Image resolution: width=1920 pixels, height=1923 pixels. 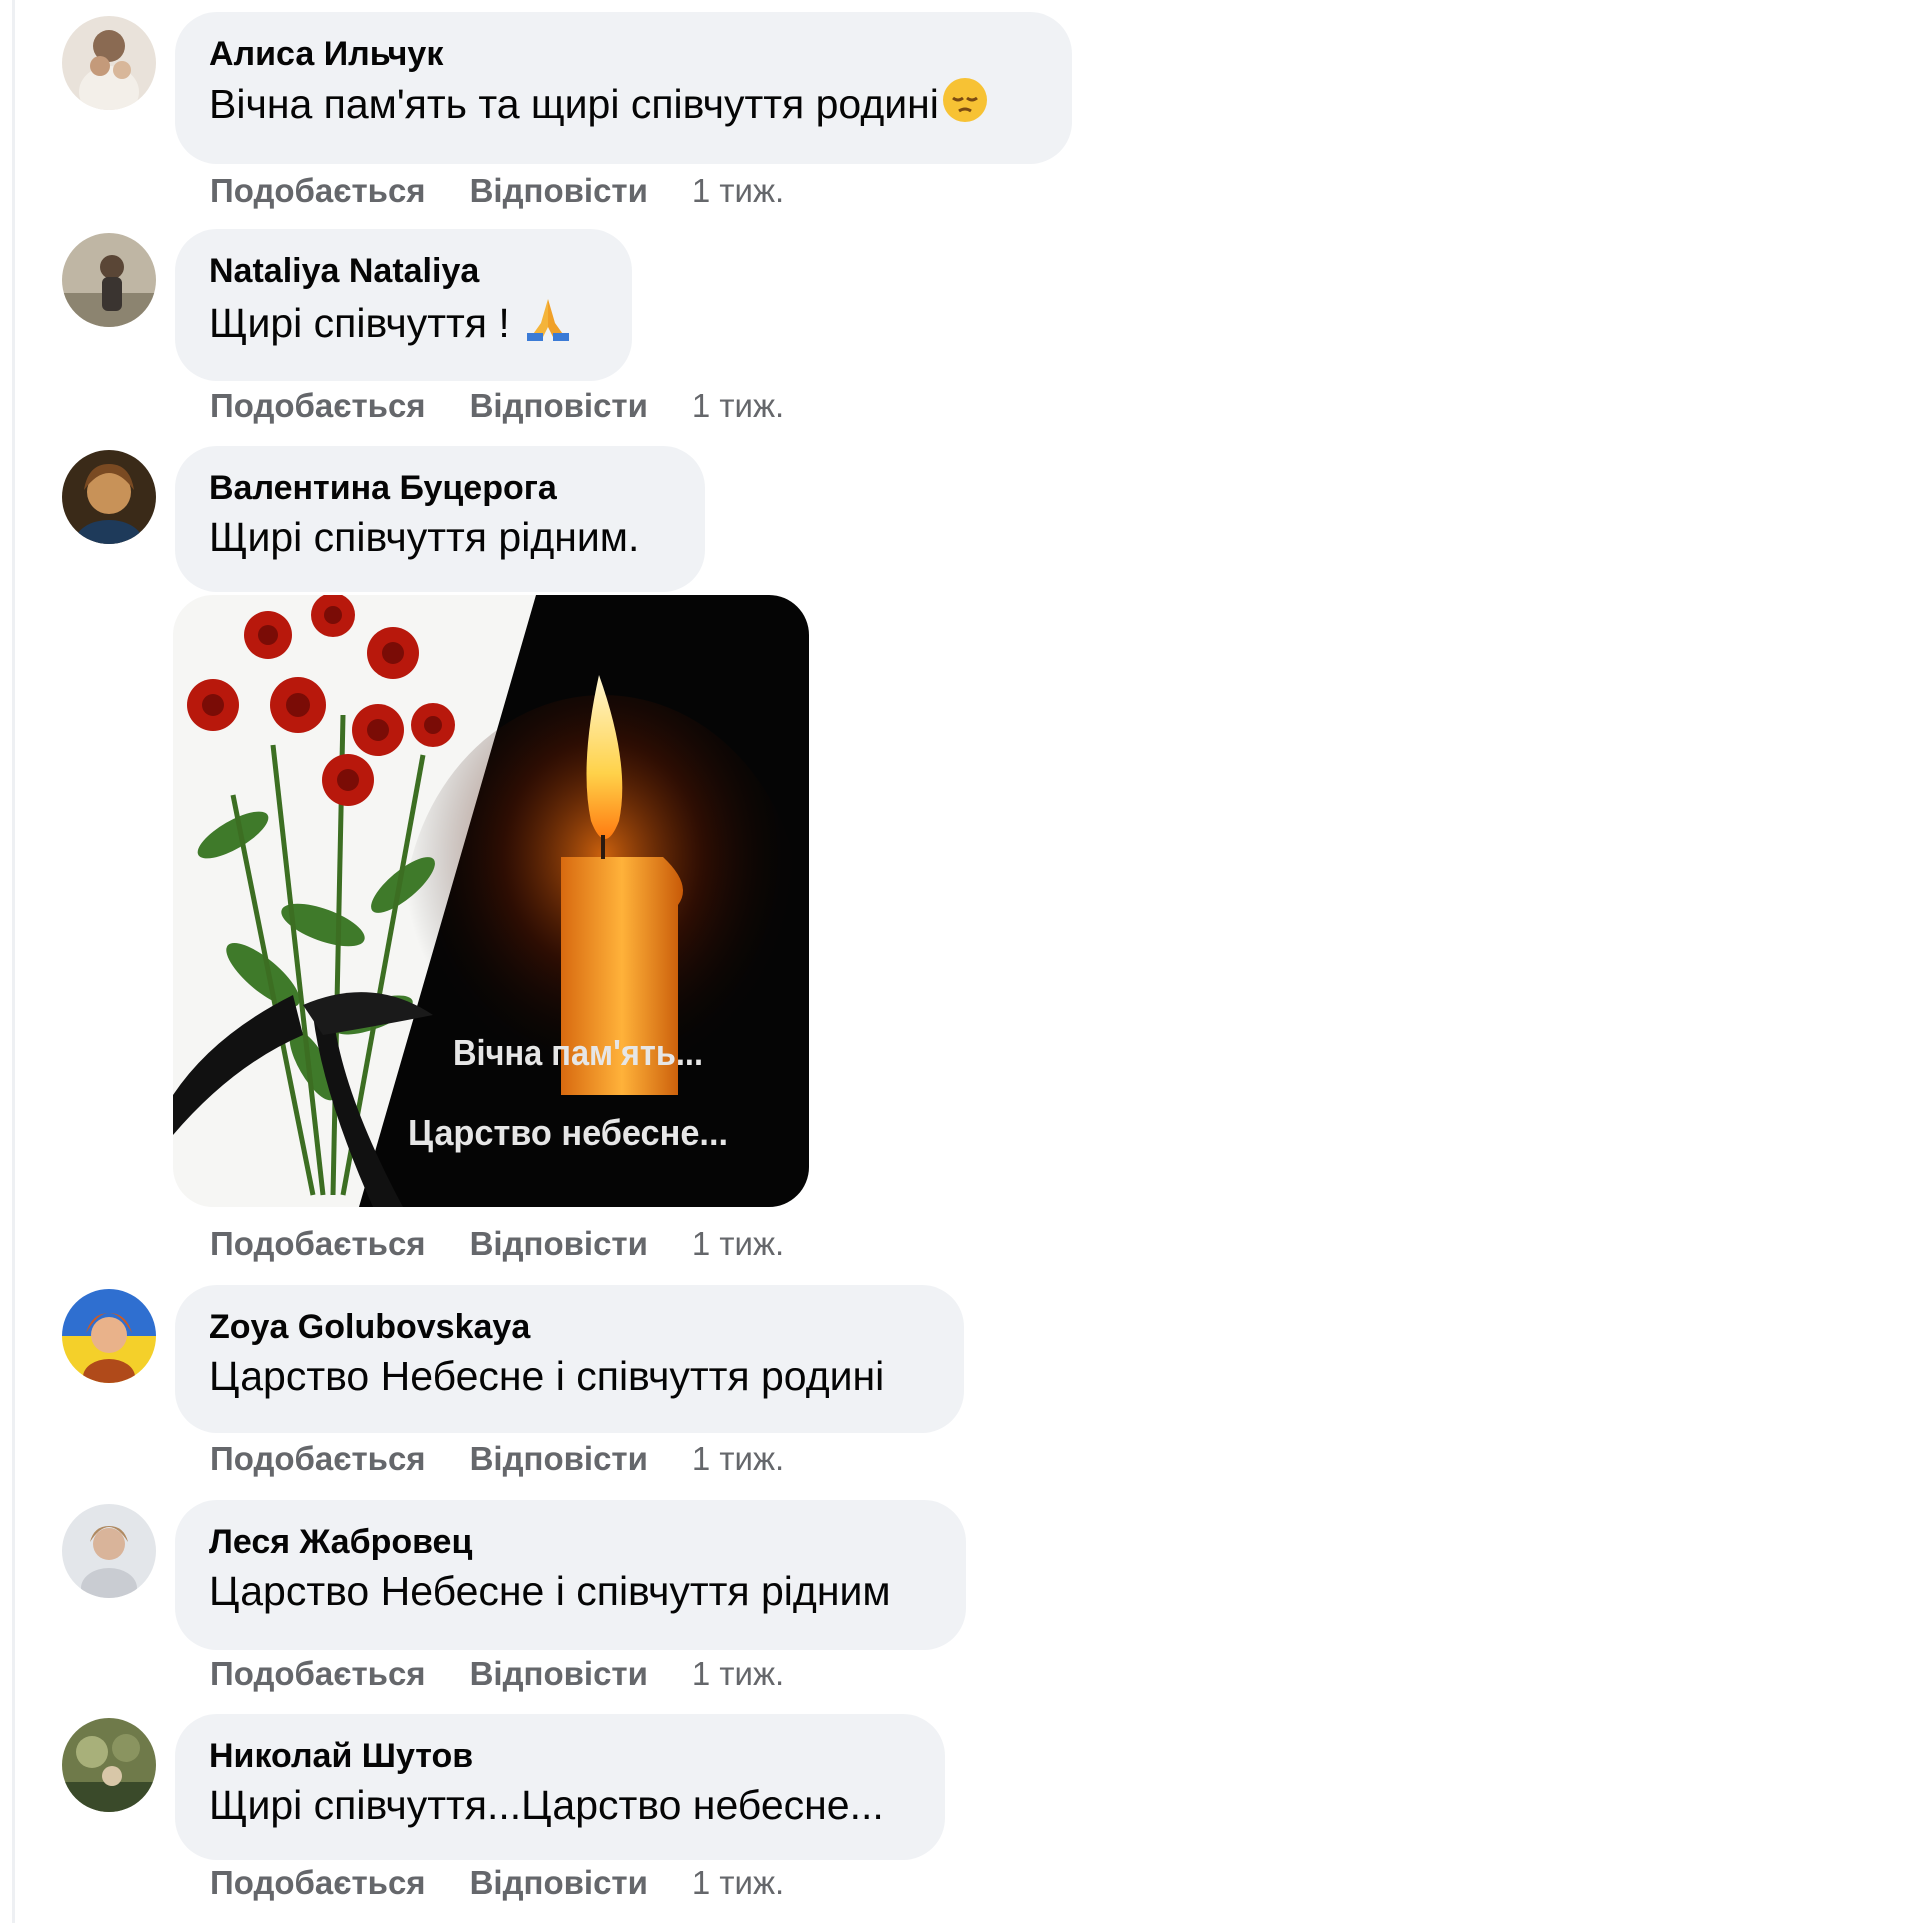 What do you see at coordinates (574, 104) in the screenshot?
I see `comment-body: Вічна пам'ять та щирі співчуття родині` at bounding box center [574, 104].